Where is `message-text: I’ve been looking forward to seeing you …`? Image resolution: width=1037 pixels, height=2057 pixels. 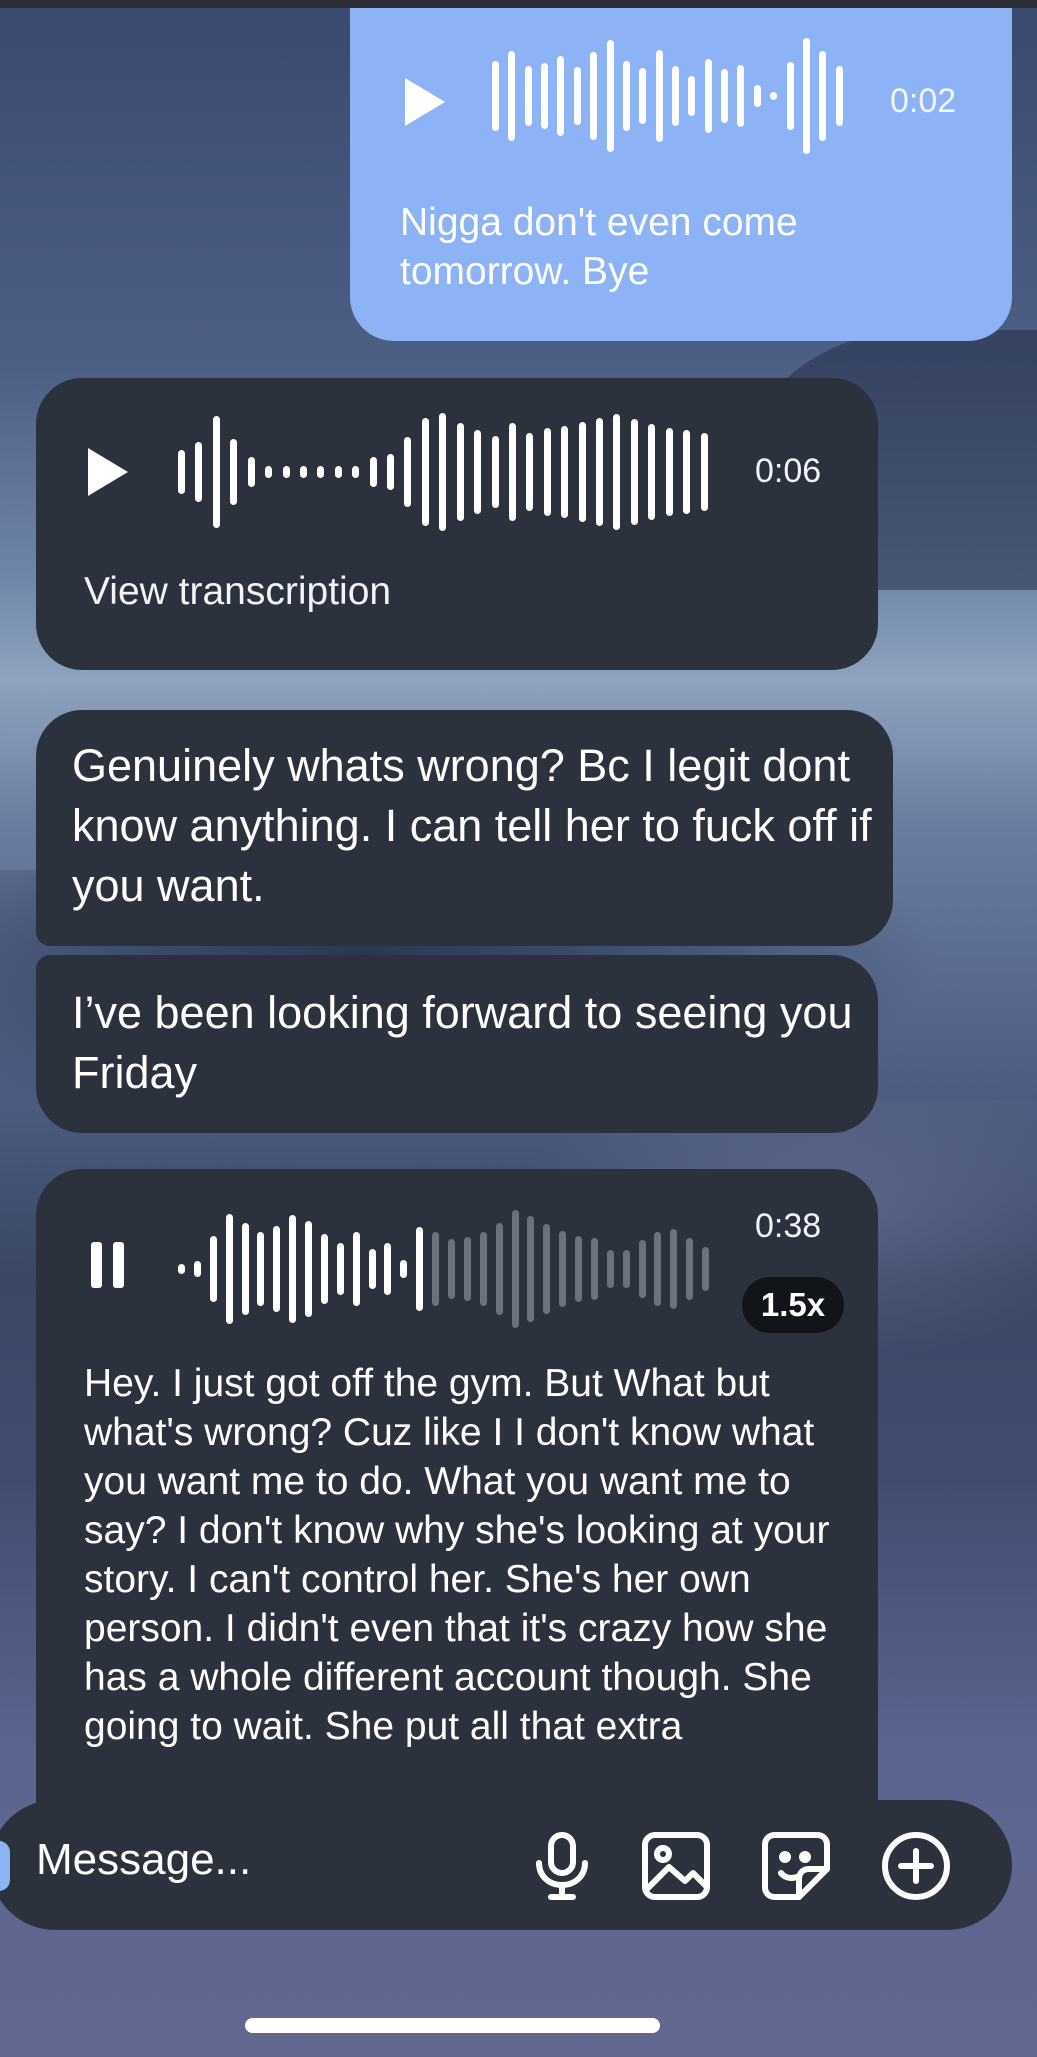 message-text: I’ve been looking forward to seeing you … is located at coordinates (462, 1042).